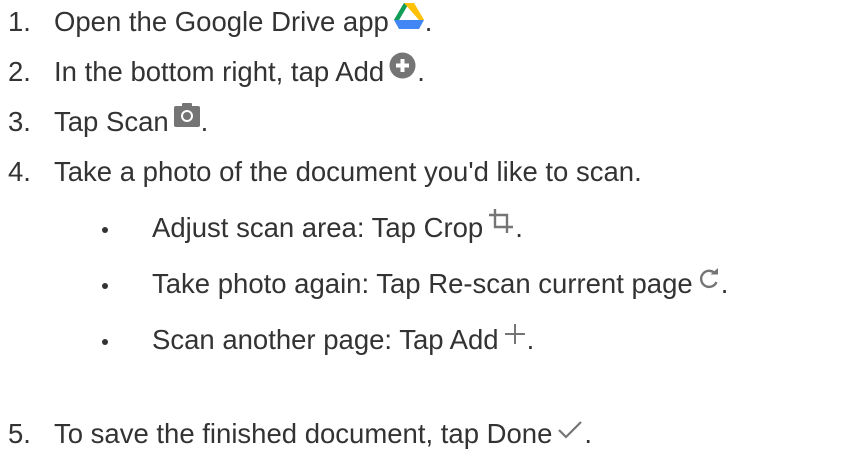  Describe the element at coordinates (19, 22) in the screenshot. I see `step-number: 1.` at that location.